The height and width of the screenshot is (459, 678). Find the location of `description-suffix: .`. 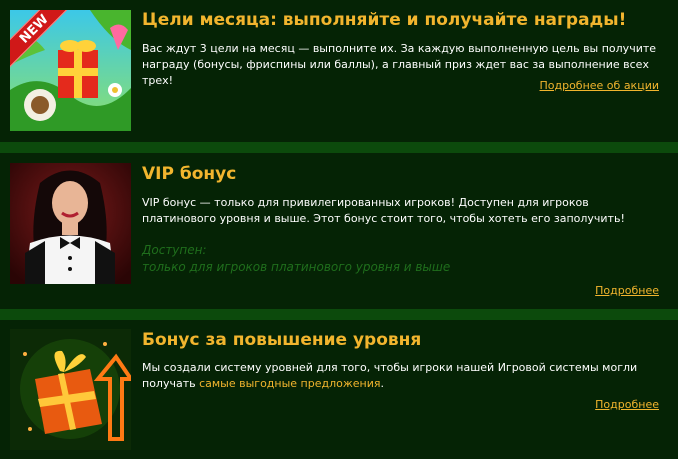

description-suffix: . is located at coordinates (382, 383).